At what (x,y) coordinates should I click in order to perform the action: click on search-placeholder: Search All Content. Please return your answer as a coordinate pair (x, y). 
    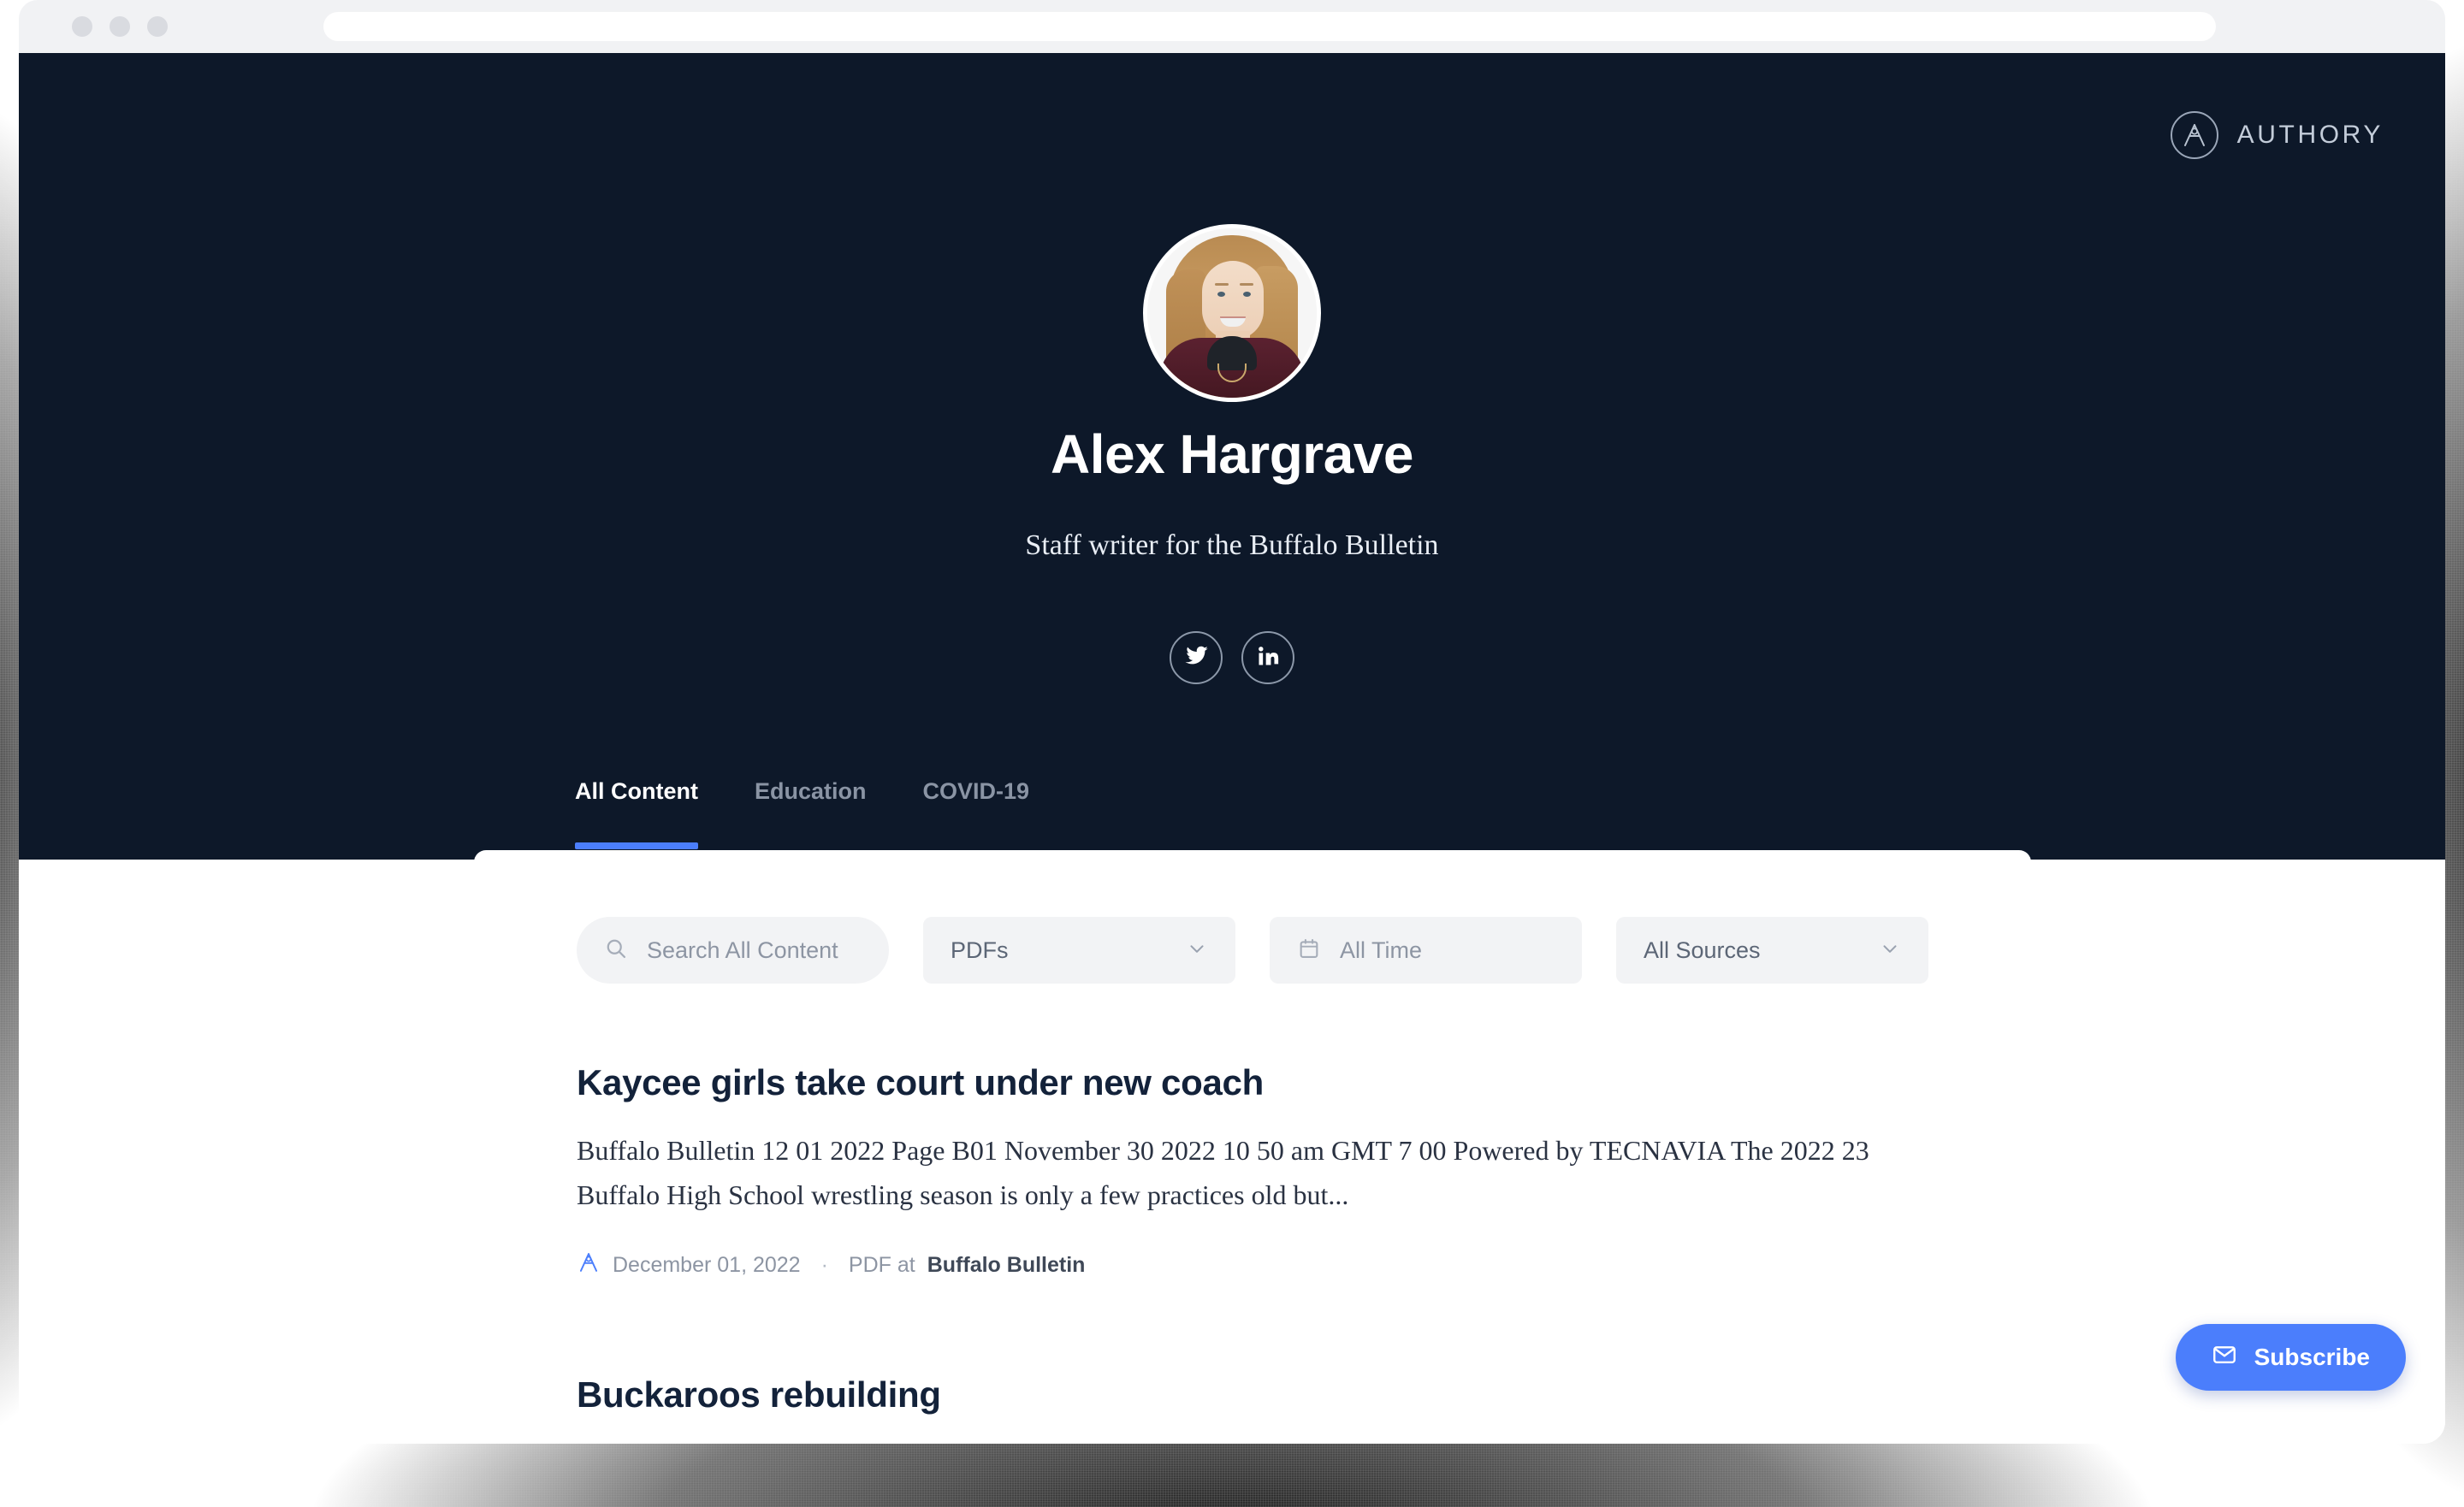
    Looking at the image, I should click on (742, 950).